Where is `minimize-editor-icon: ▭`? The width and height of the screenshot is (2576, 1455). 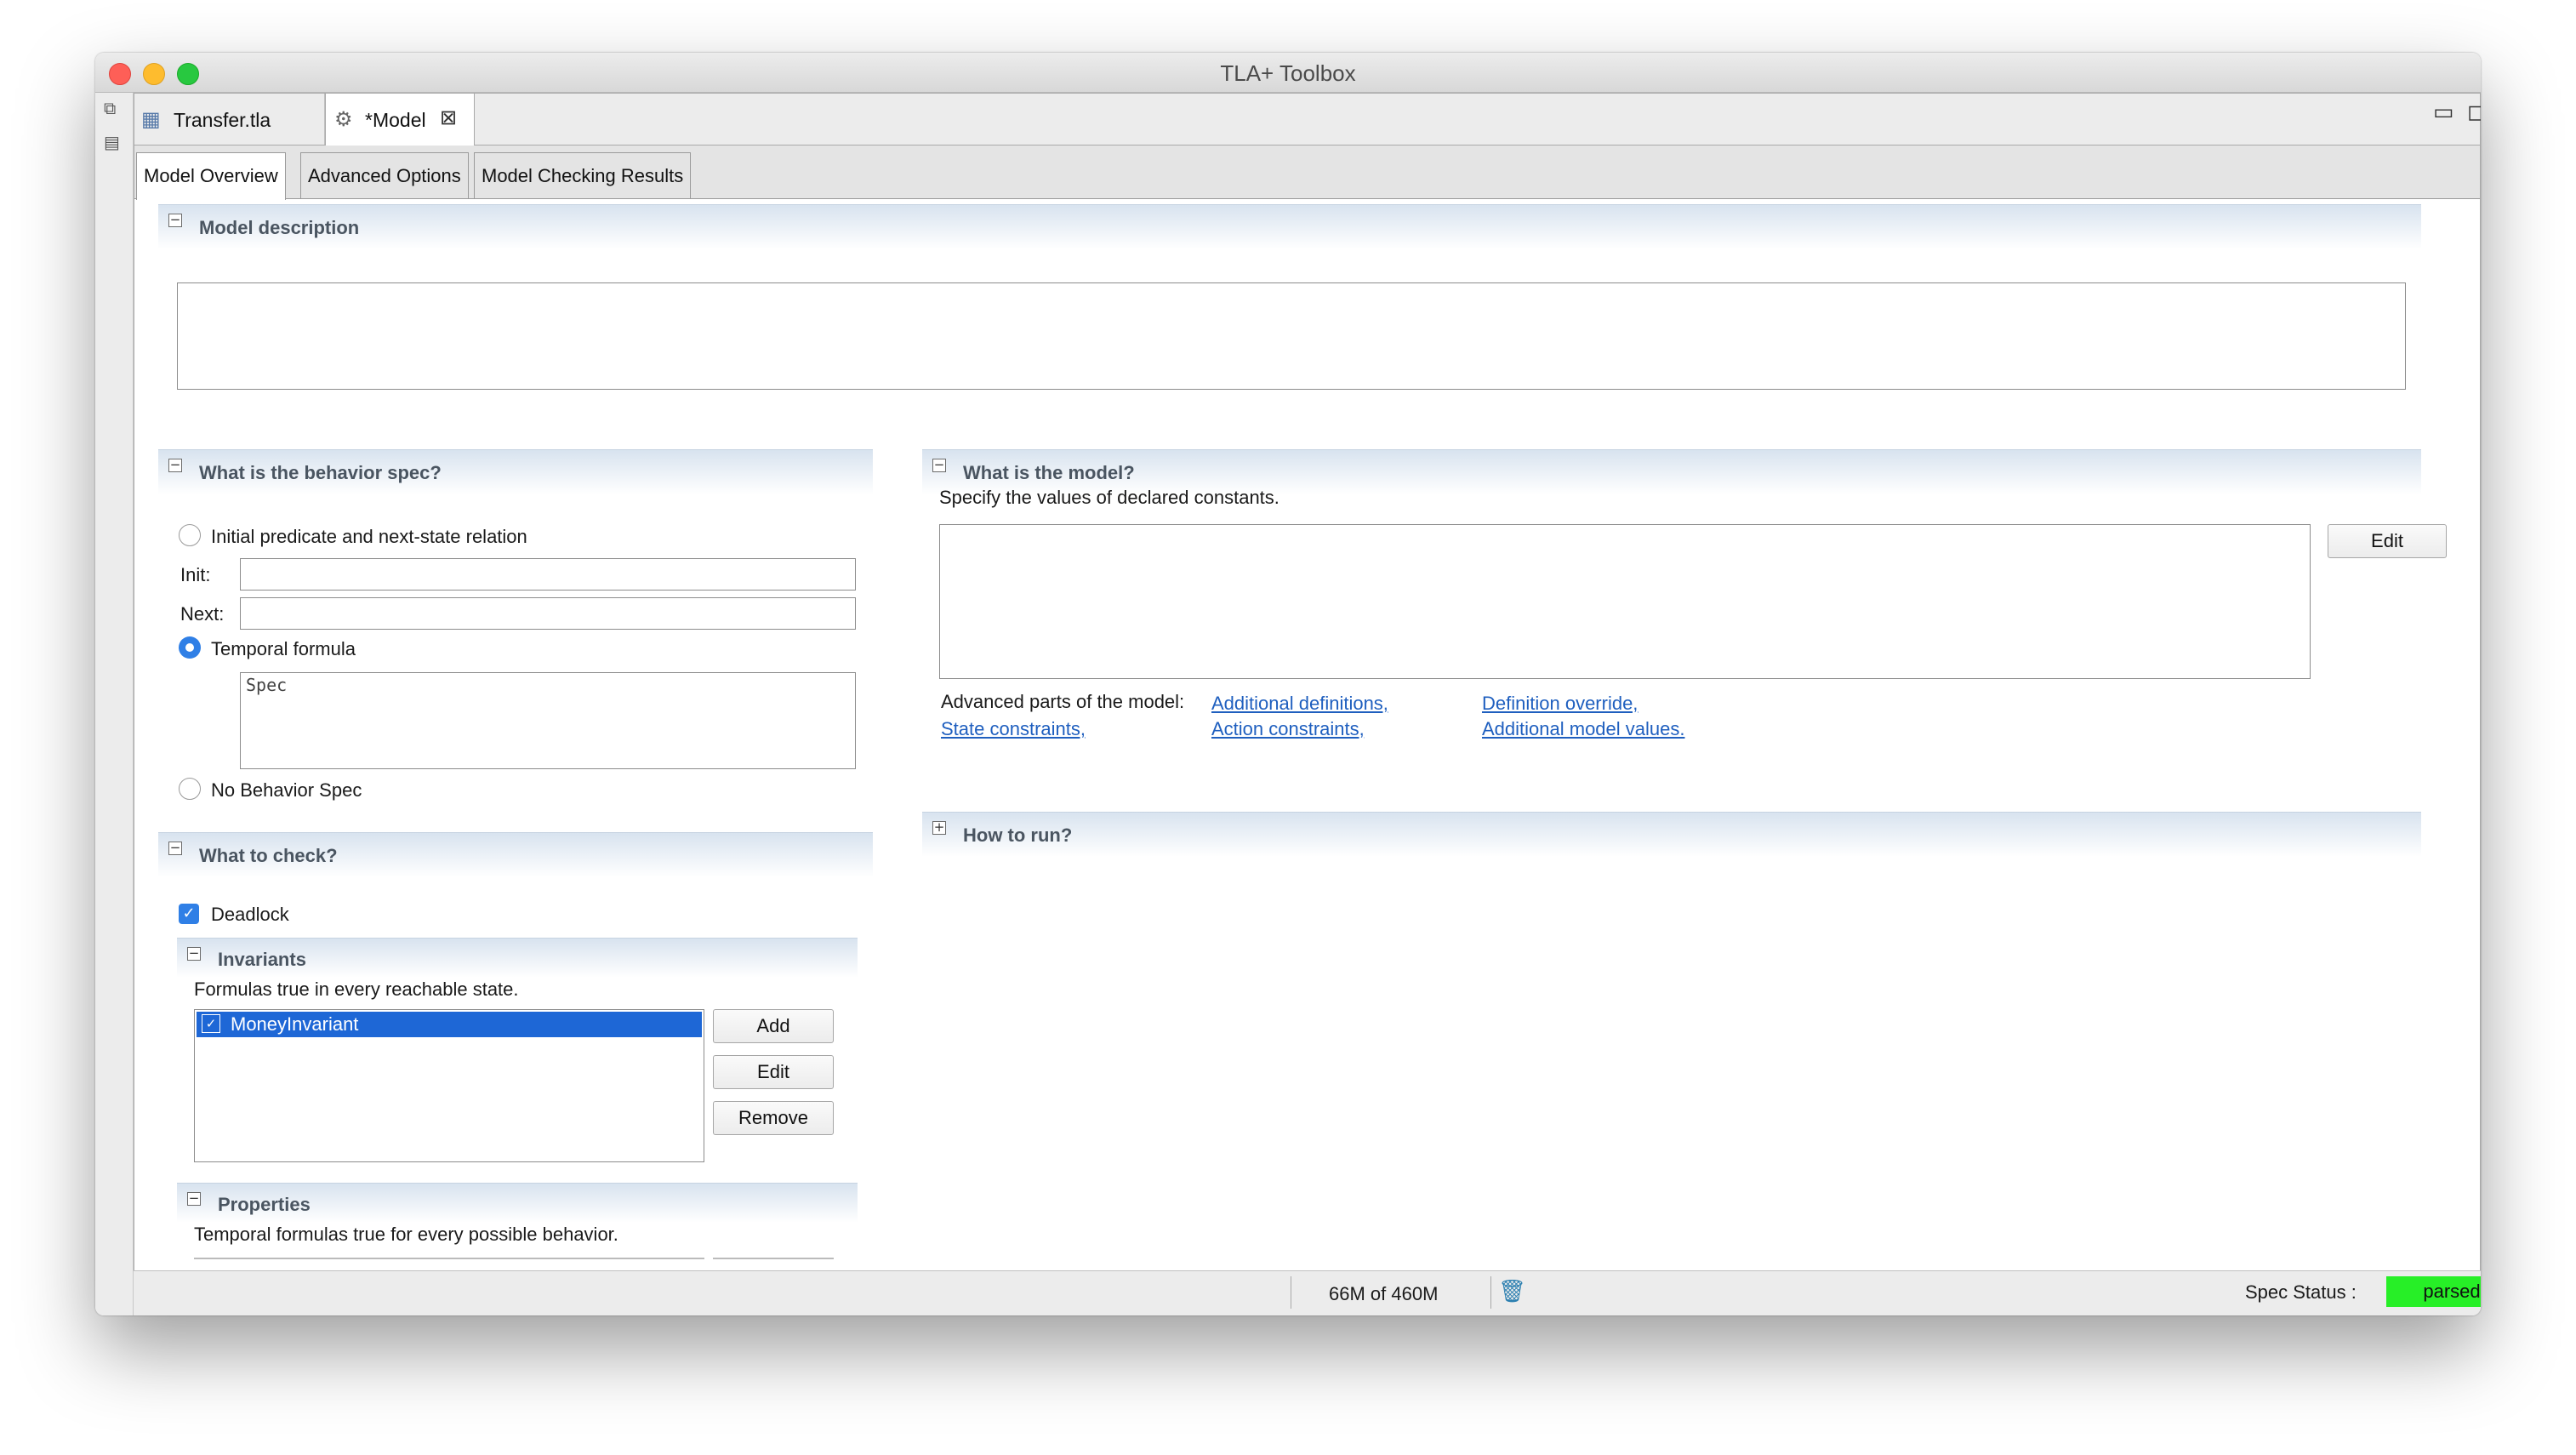
minimize-editor-icon: ▭ is located at coordinates (2444, 112).